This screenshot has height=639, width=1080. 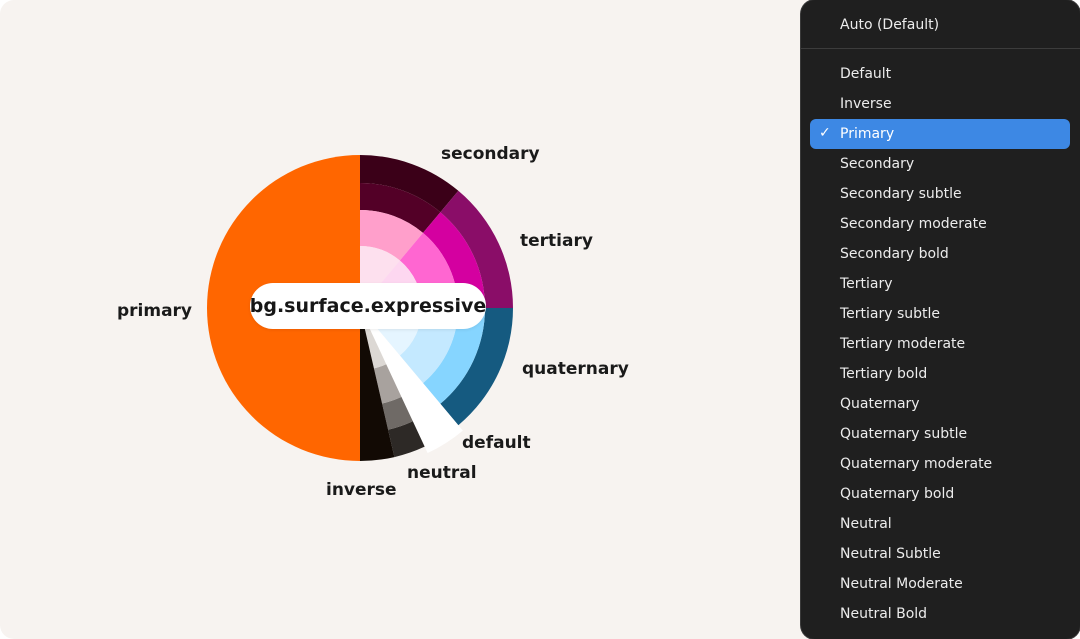 What do you see at coordinates (154, 311) in the screenshot?
I see `label-primary: primary` at bounding box center [154, 311].